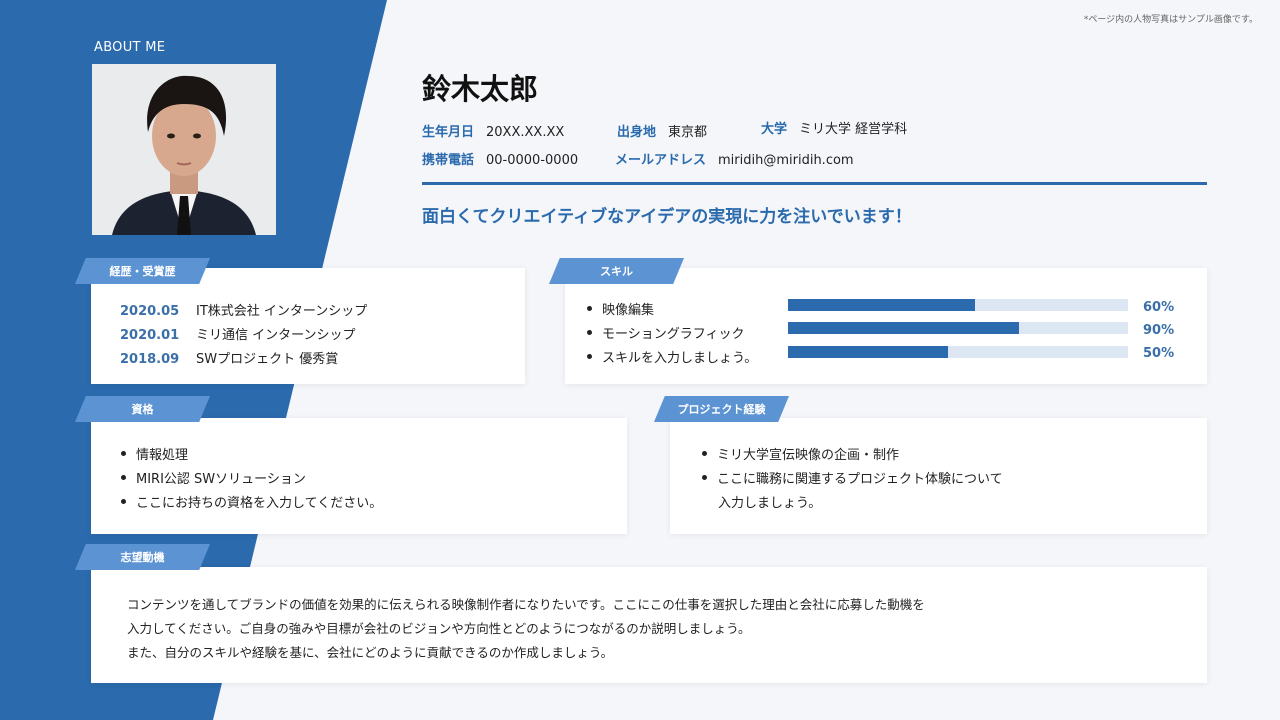 The image size is (1280, 720). Describe the element at coordinates (130, 47) in the screenshot. I see `about-me-label: ABOUT ME` at that location.